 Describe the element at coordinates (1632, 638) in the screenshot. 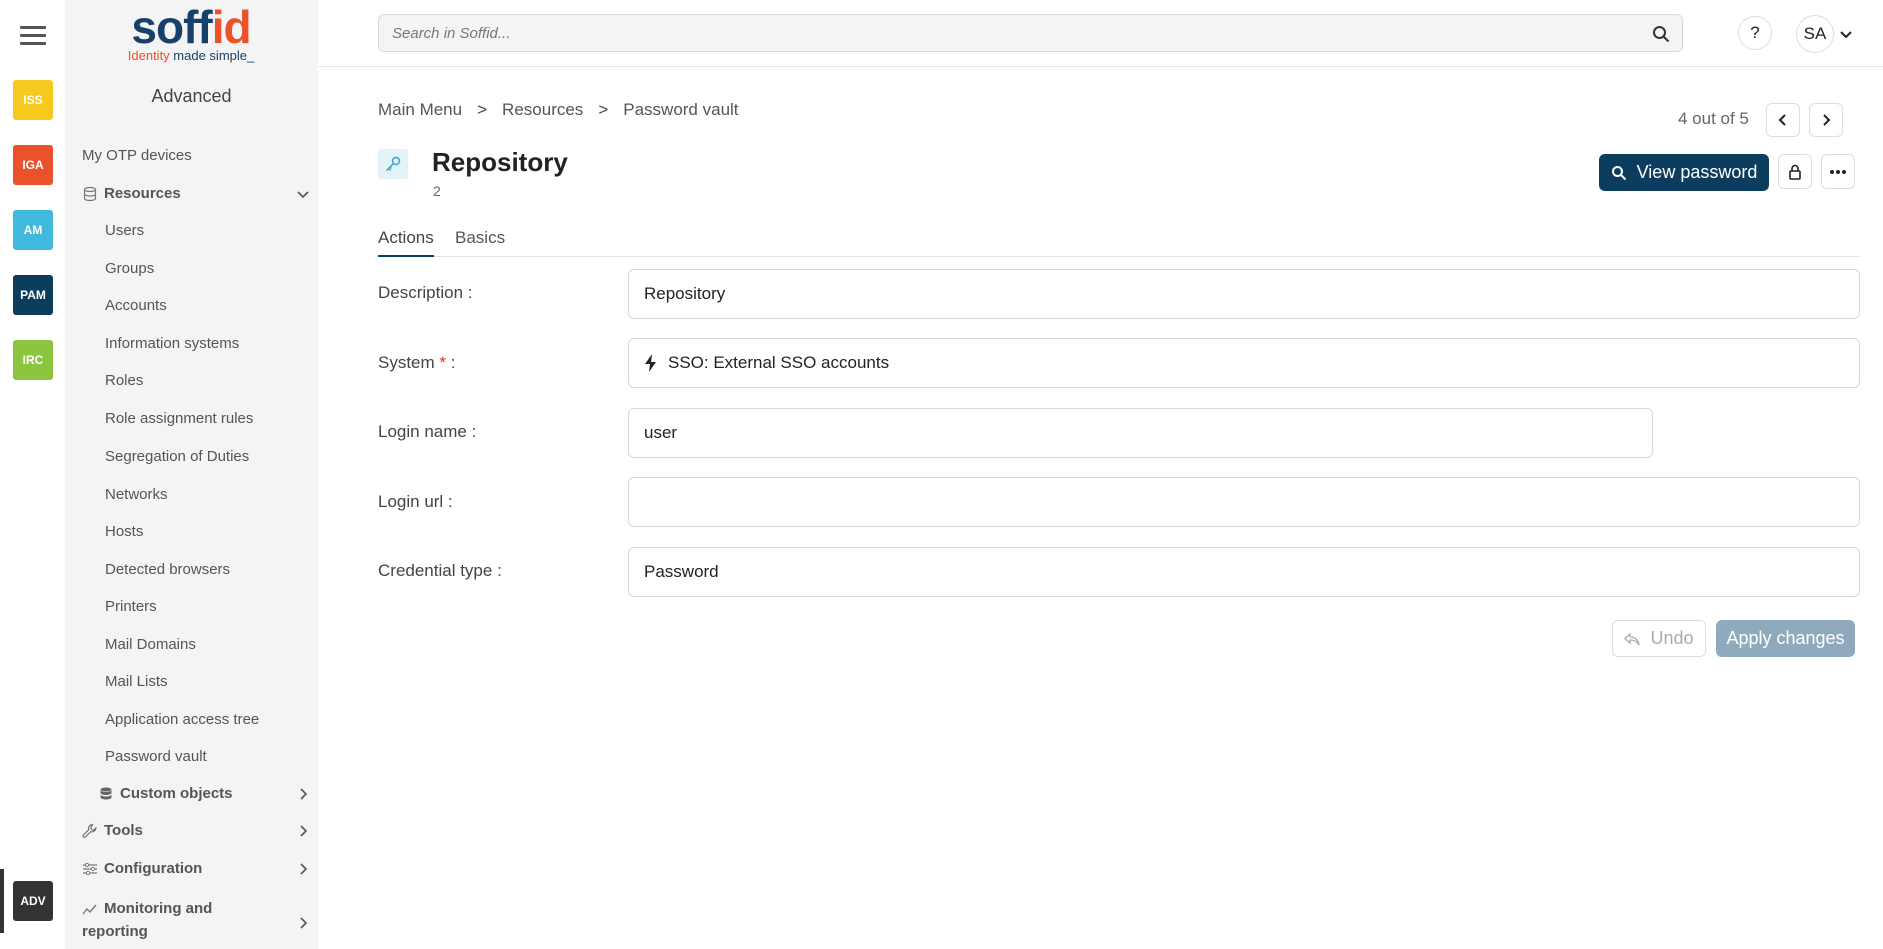

I see `undo-icon` at that location.